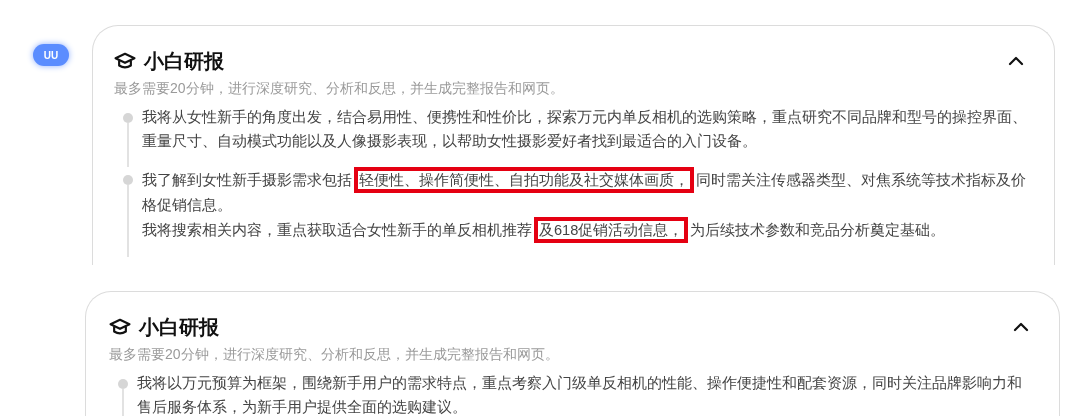 Image resolution: width=1080 pixels, height=416 pixels. What do you see at coordinates (51, 55) in the screenshot?
I see `assistant-avatar: UU` at bounding box center [51, 55].